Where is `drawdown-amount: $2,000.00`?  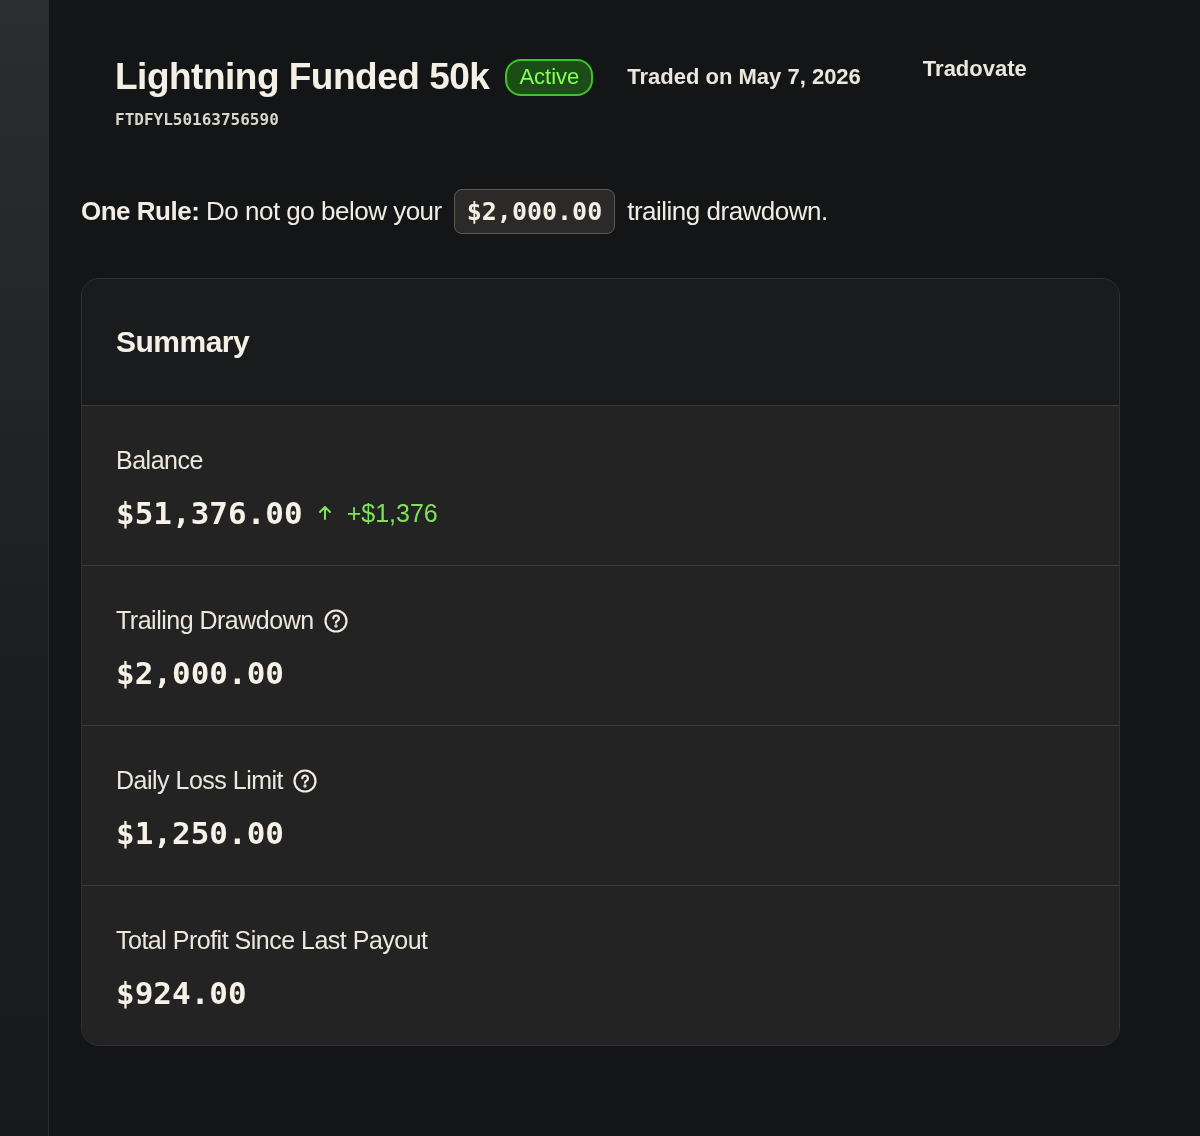 drawdown-amount: $2,000.00 is located at coordinates (534, 211).